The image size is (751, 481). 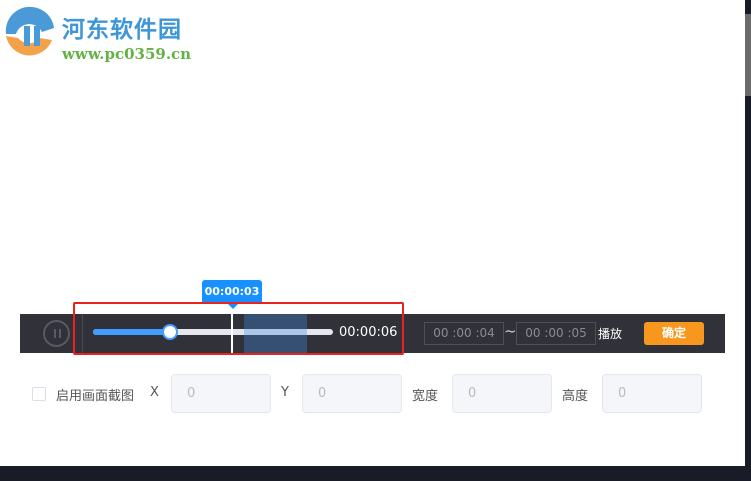 I want to click on watermark-logo: 河东软件园 www.pc0359.cn, so click(x=112, y=34).